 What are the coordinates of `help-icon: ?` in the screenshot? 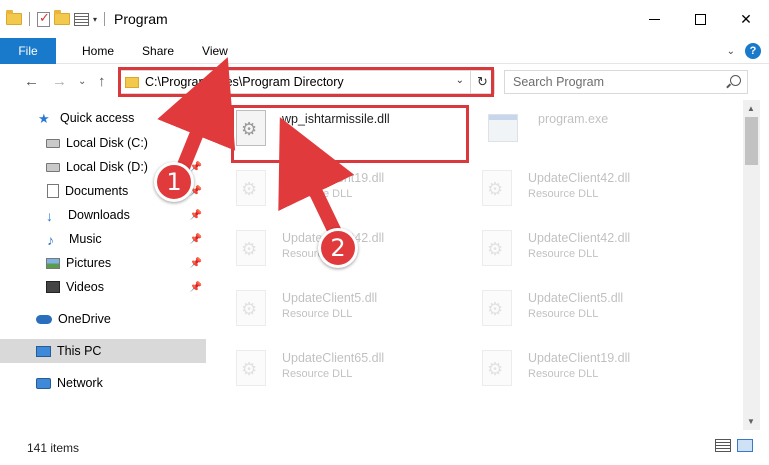 It's located at (753, 51).